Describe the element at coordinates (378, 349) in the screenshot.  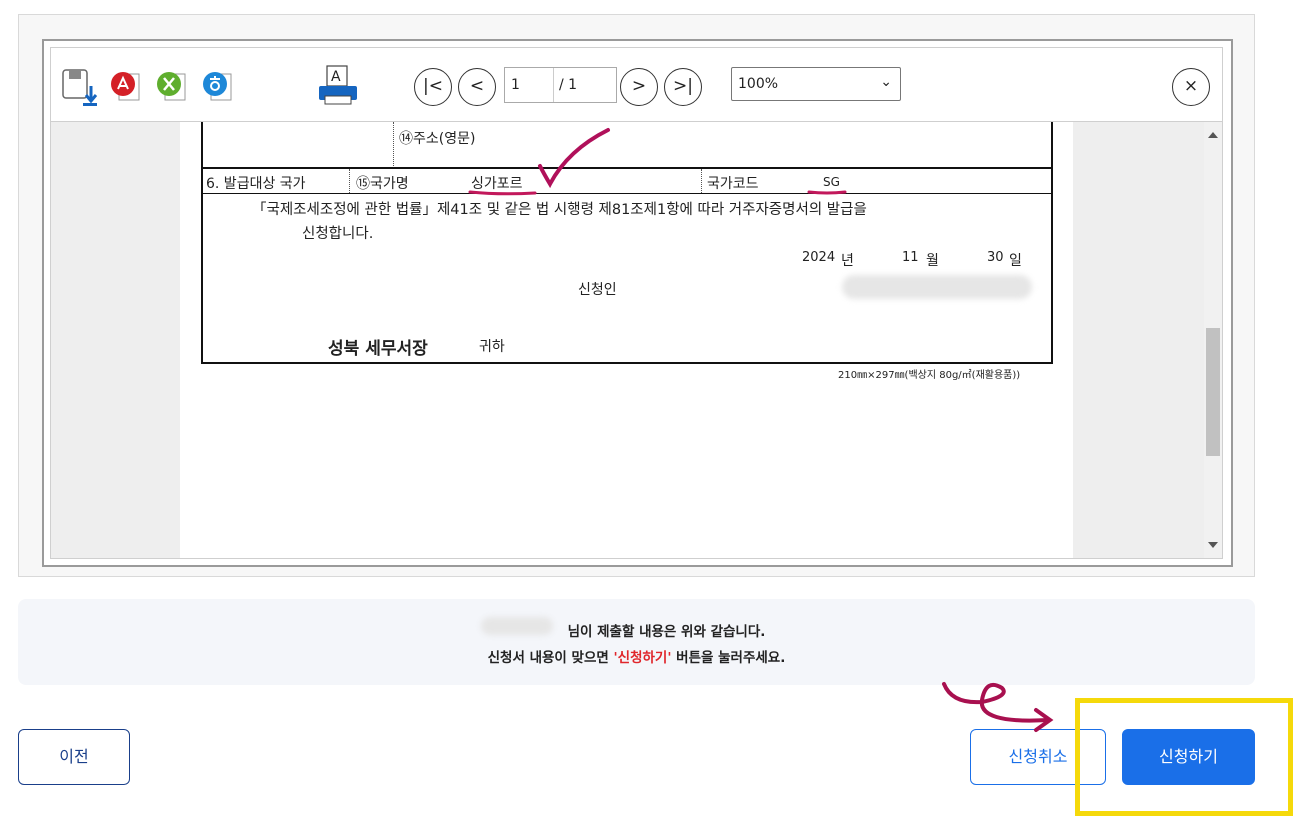
I see `tax-office: 성북 세무서장` at that location.